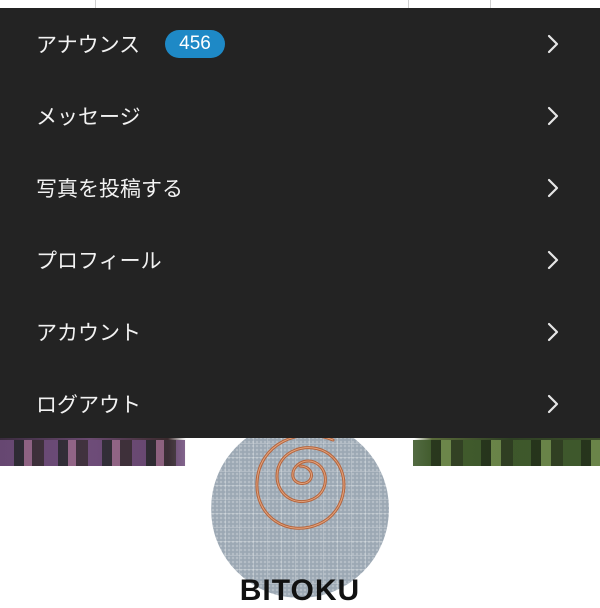  Describe the element at coordinates (88, 405) in the screenshot. I see `menu-item-label: ログアウト` at that location.